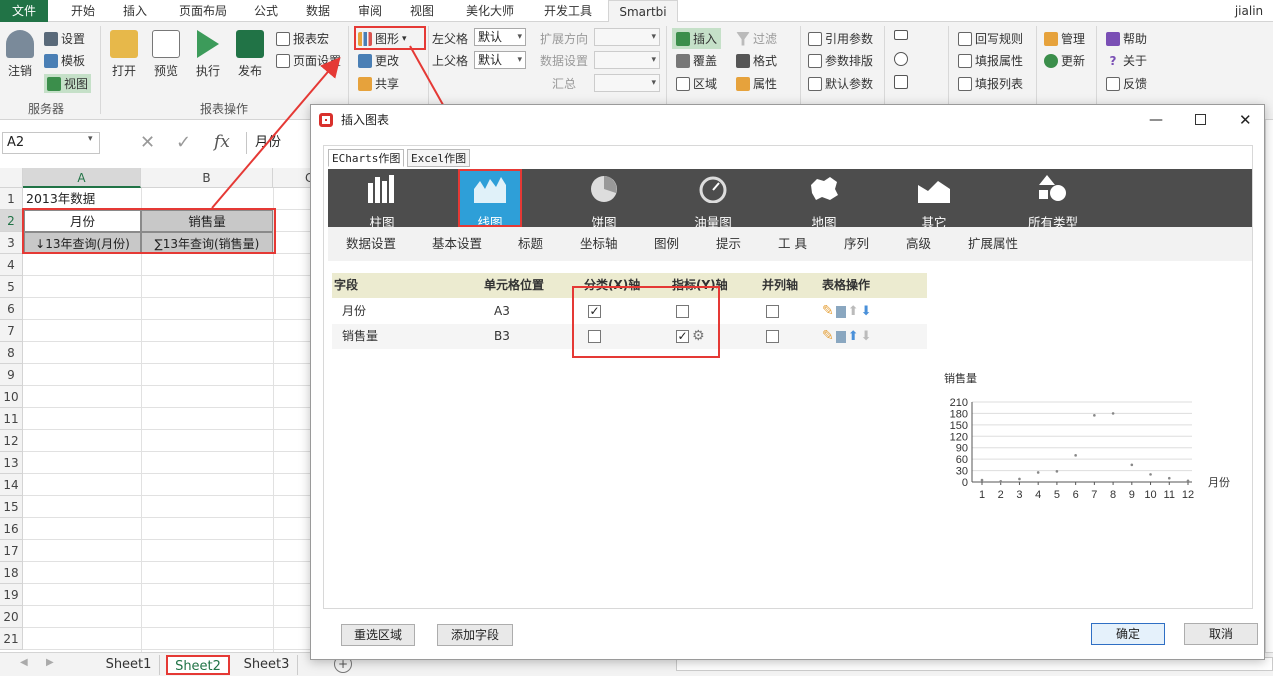 This screenshot has height=677, width=1273. What do you see at coordinates (1019, 495) in the screenshot?
I see `x-tick-label: 3` at bounding box center [1019, 495].